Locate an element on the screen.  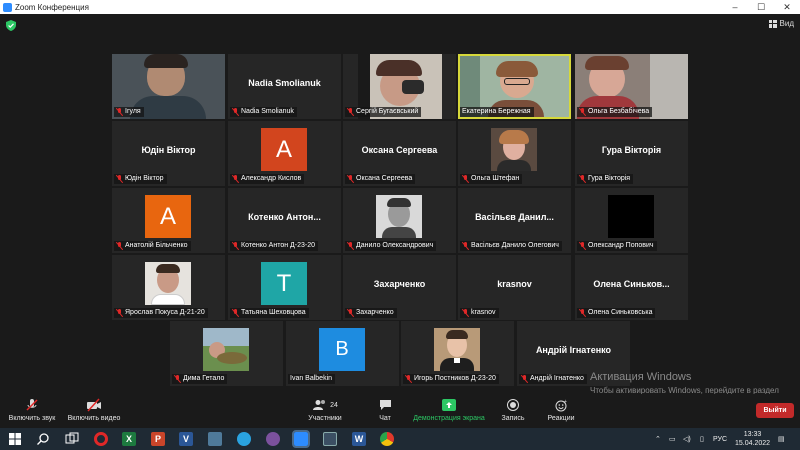
security-shield-icon is located at coordinates (11, 25).